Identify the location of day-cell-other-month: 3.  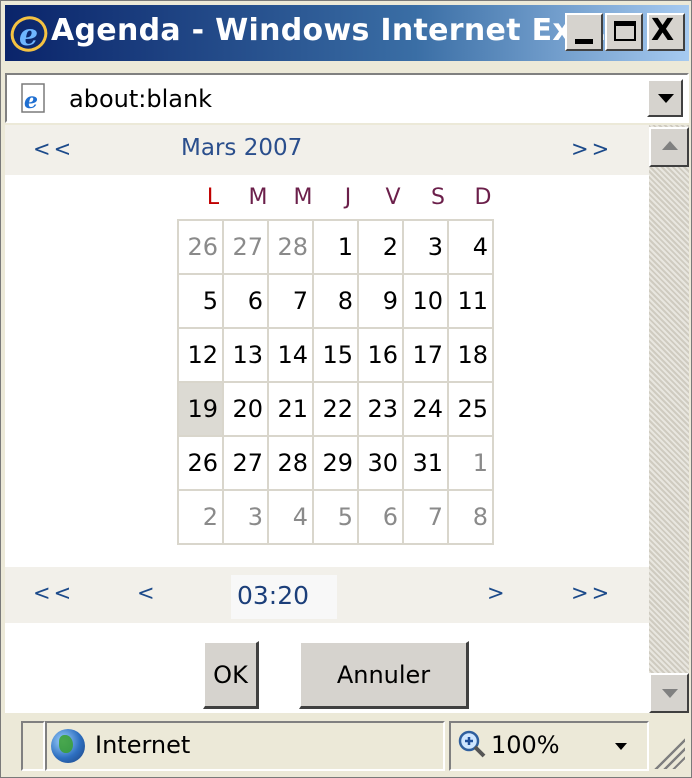
(245, 517).